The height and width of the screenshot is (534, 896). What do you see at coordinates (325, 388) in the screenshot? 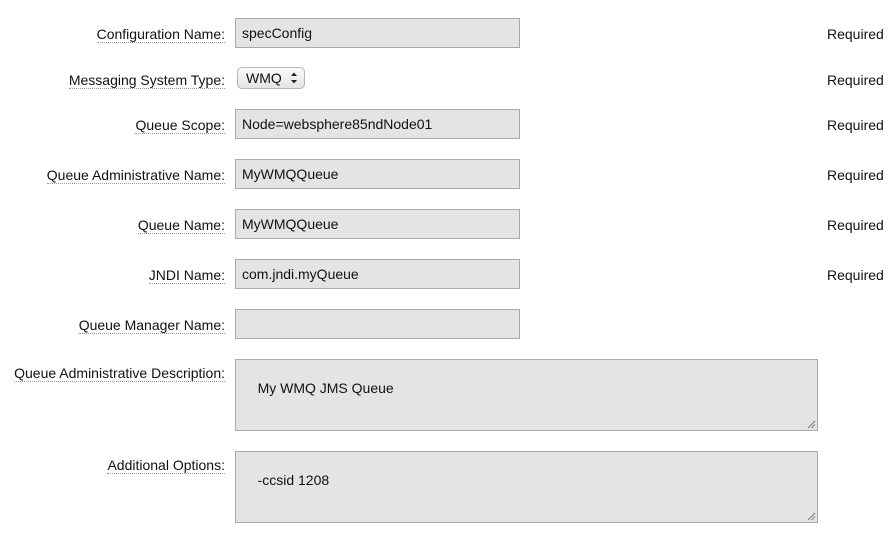
I see `queue-admin-description-value: My WMQ JMS Queue` at bounding box center [325, 388].